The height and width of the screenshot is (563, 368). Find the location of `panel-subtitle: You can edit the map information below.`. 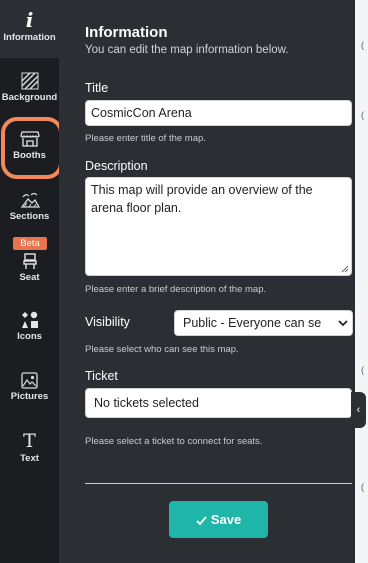

panel-subtitle: You can edit the map information below. is located at coordinates (187, 50).